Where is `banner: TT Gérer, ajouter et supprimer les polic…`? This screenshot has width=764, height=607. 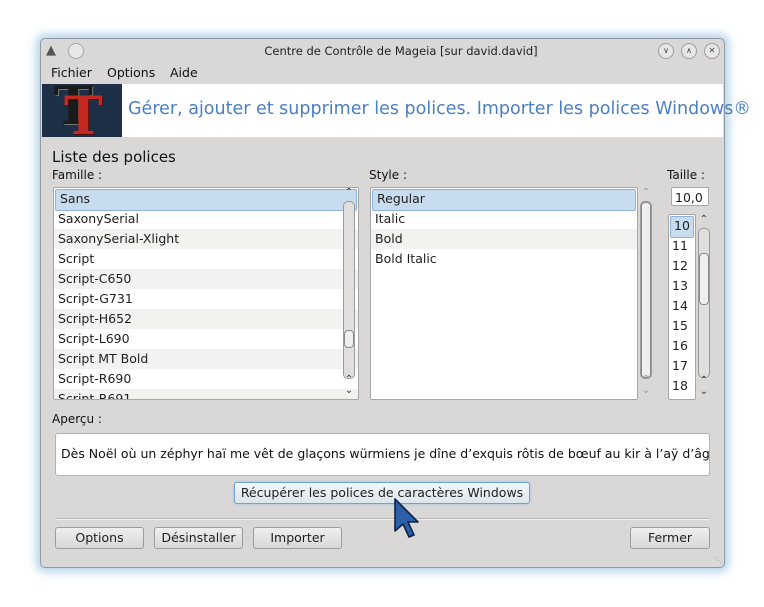 banner: TT Gérer, ajouter et supprimer les polic… is located at coordinates (396, 110).